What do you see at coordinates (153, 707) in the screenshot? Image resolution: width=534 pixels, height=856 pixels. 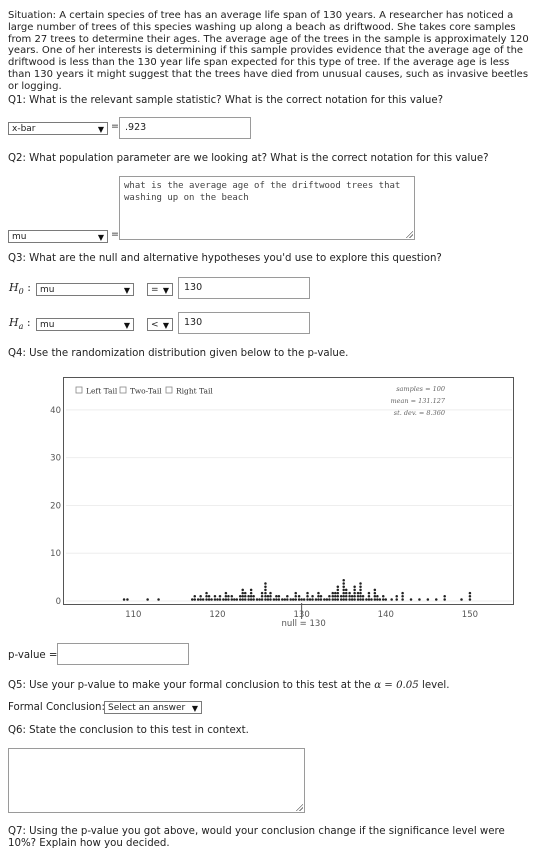 I see `formal-conclusion-select: Select an answer ▼` at bounding box center [153, 707].